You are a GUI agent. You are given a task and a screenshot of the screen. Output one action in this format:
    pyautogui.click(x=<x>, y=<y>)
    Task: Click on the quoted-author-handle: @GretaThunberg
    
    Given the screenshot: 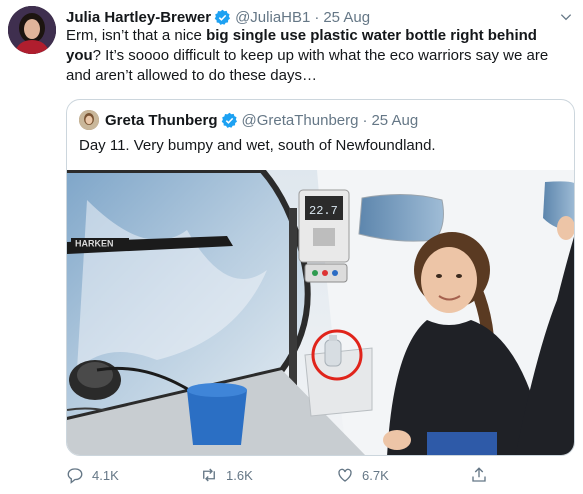 What is the action you would take?
    pyautogui.click(x=300, y=120)
    